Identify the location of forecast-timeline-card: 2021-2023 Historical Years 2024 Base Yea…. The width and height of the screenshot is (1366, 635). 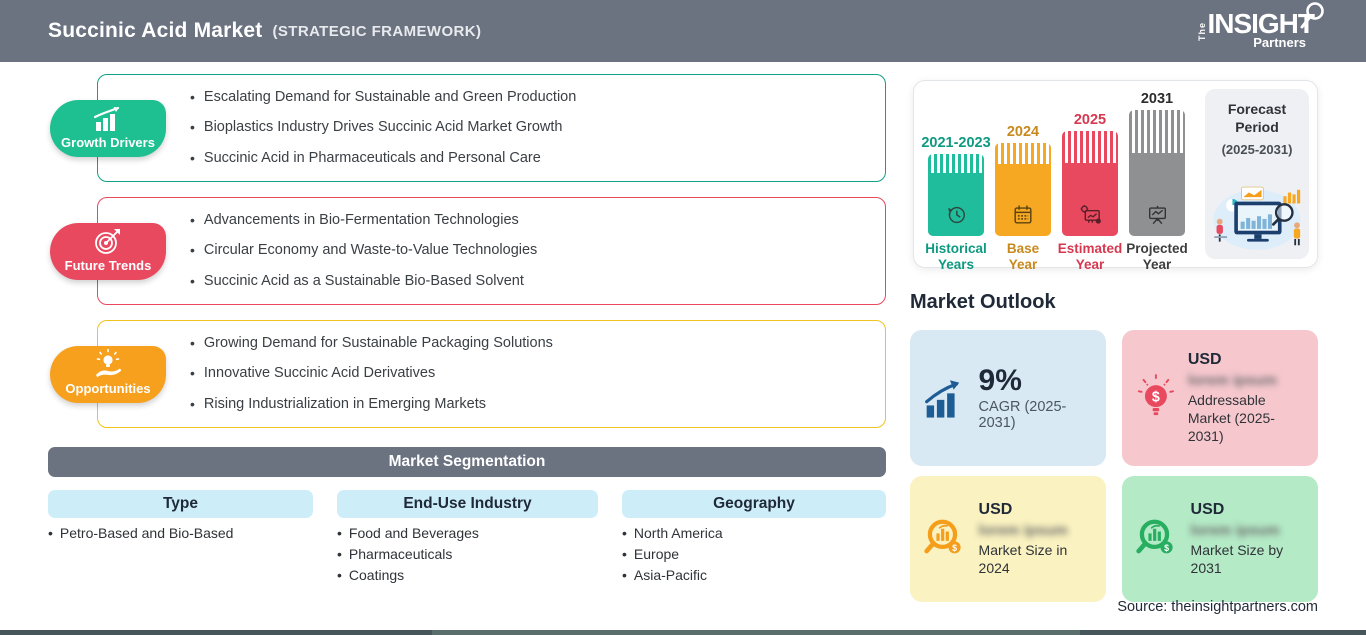
(1115, 176).